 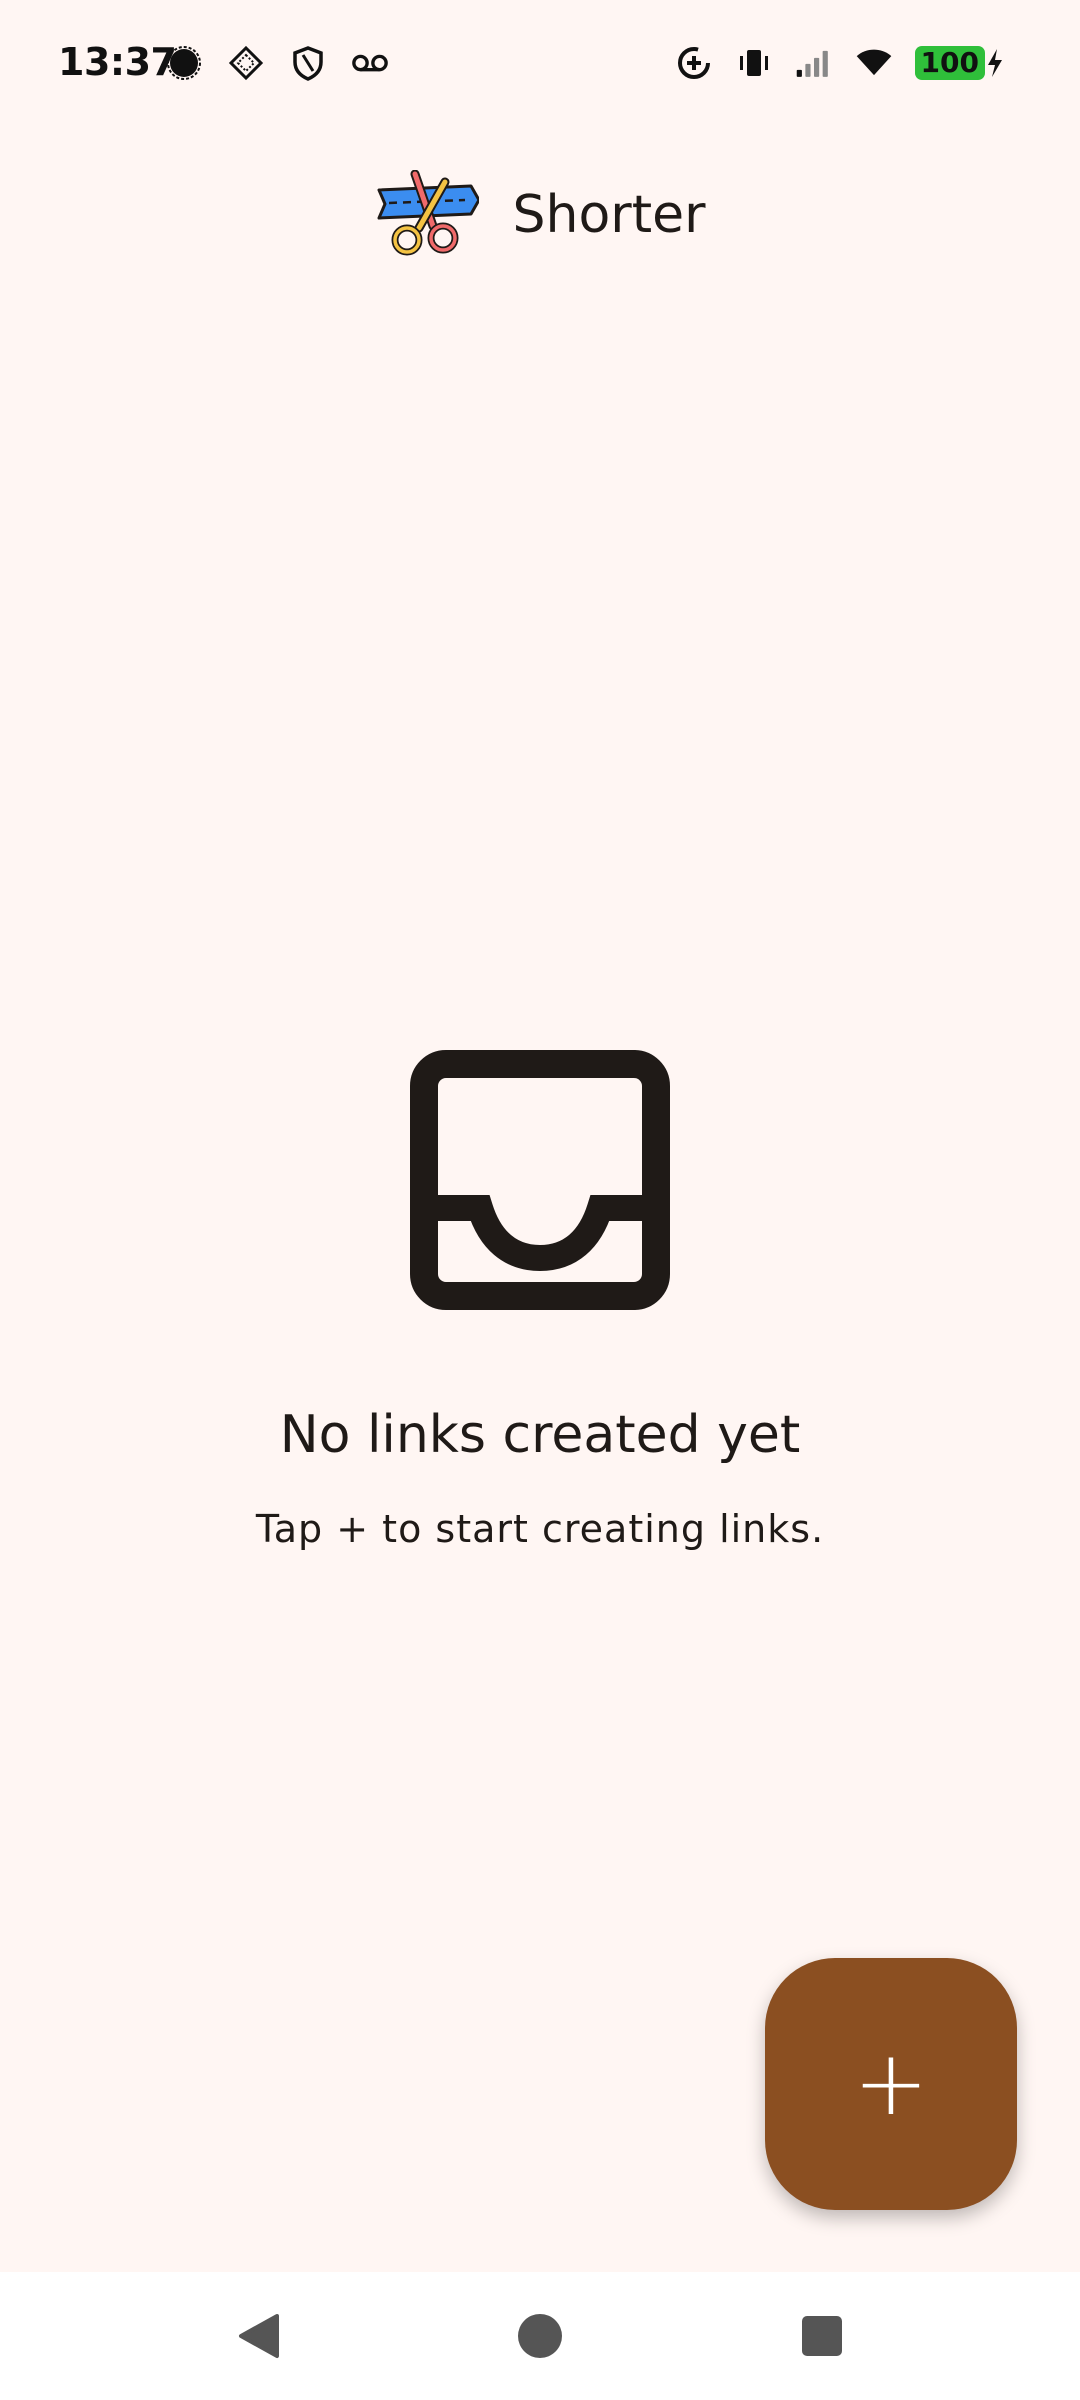 What do you see at coordinates (540, 65) in the screenshot?
I see `status-bar: 13:37 100` at bounding box center [540, 65].